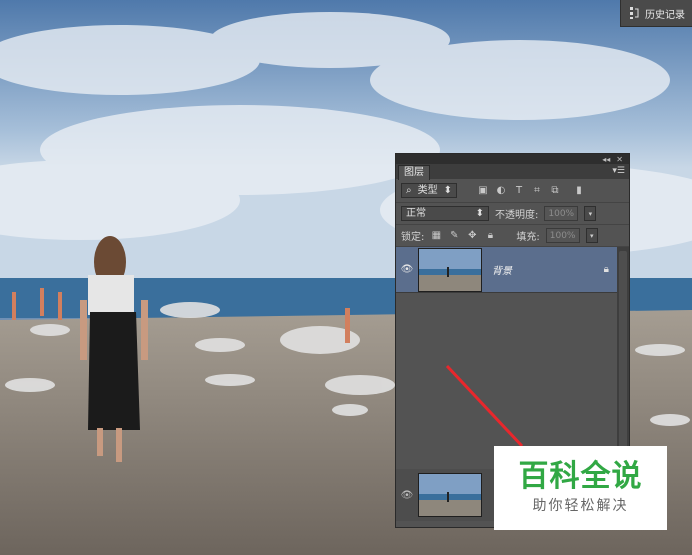 The height and width of the screenshot is (555, 692). Describe the element at coordinates (591, 235) in the screenshot. I see `fill-slider-button: ▾` at that location.